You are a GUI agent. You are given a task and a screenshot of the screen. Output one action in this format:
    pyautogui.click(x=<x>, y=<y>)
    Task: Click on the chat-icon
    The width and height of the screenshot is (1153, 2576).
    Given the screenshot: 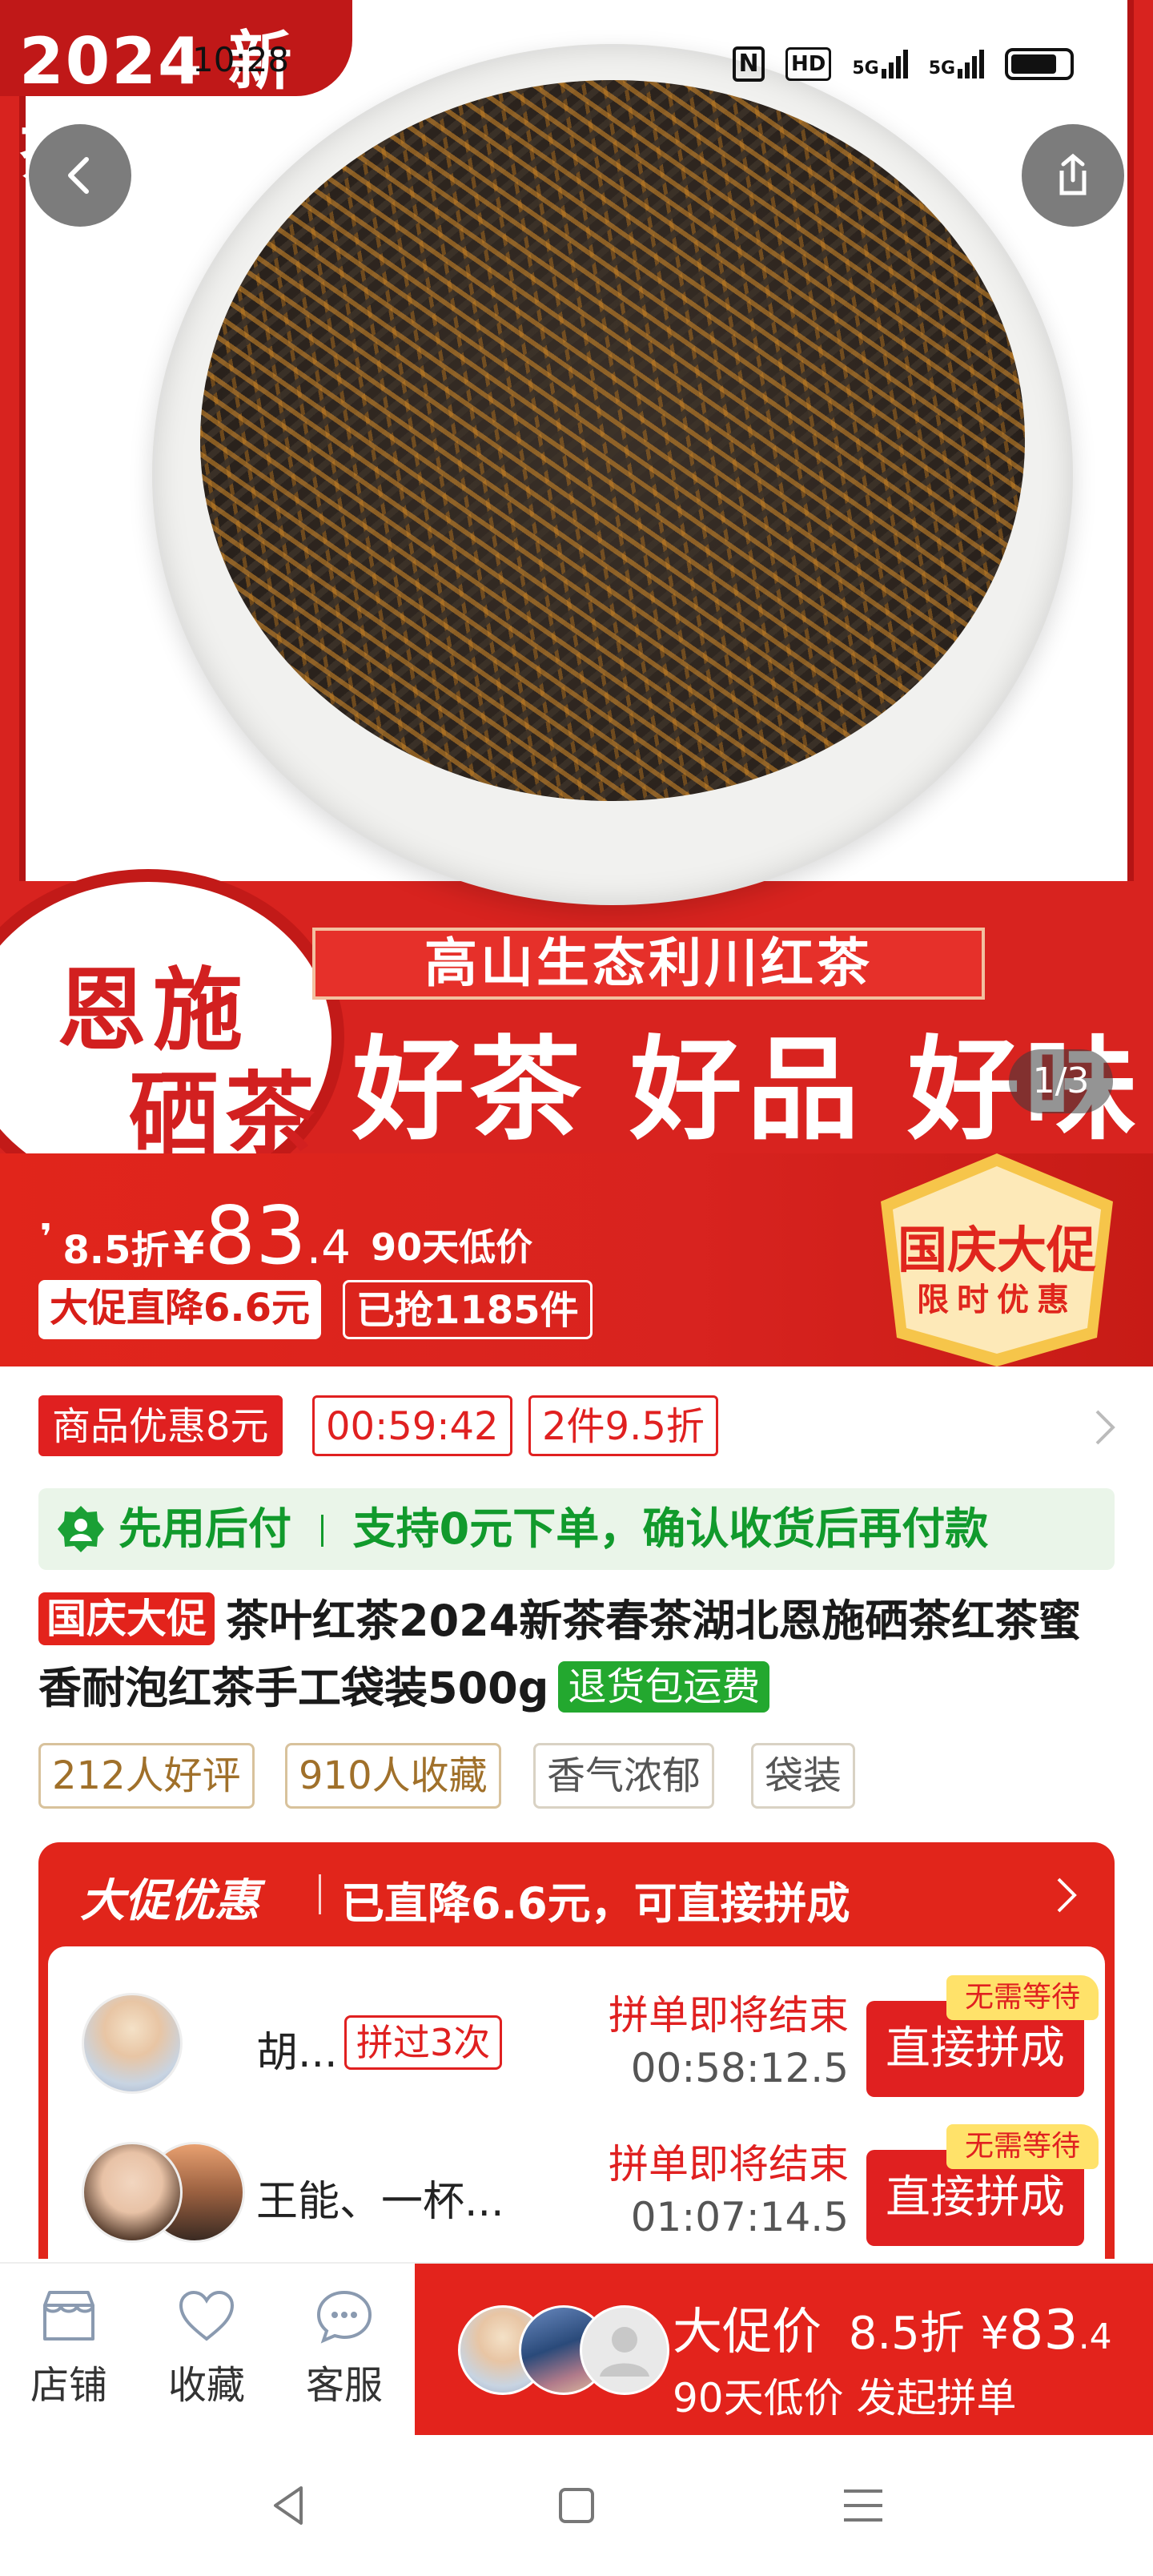 What is the action you would take?
    pyautogui.click(x=344, y=2317)
    